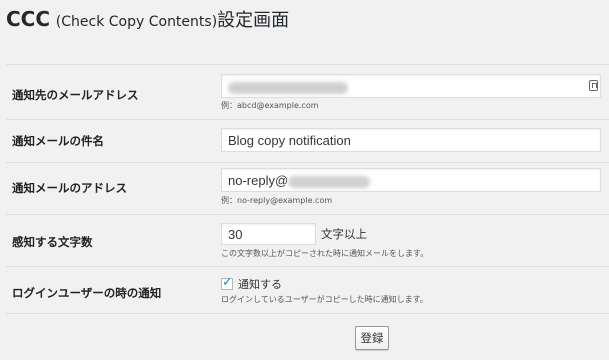 This screenshot has width=609, height=360. Describe the element at coordinates (325, 253) in the screenshot. I see `min-chars-hint: この文字数以上がコピーされた時に通知メールをします。` at that location.